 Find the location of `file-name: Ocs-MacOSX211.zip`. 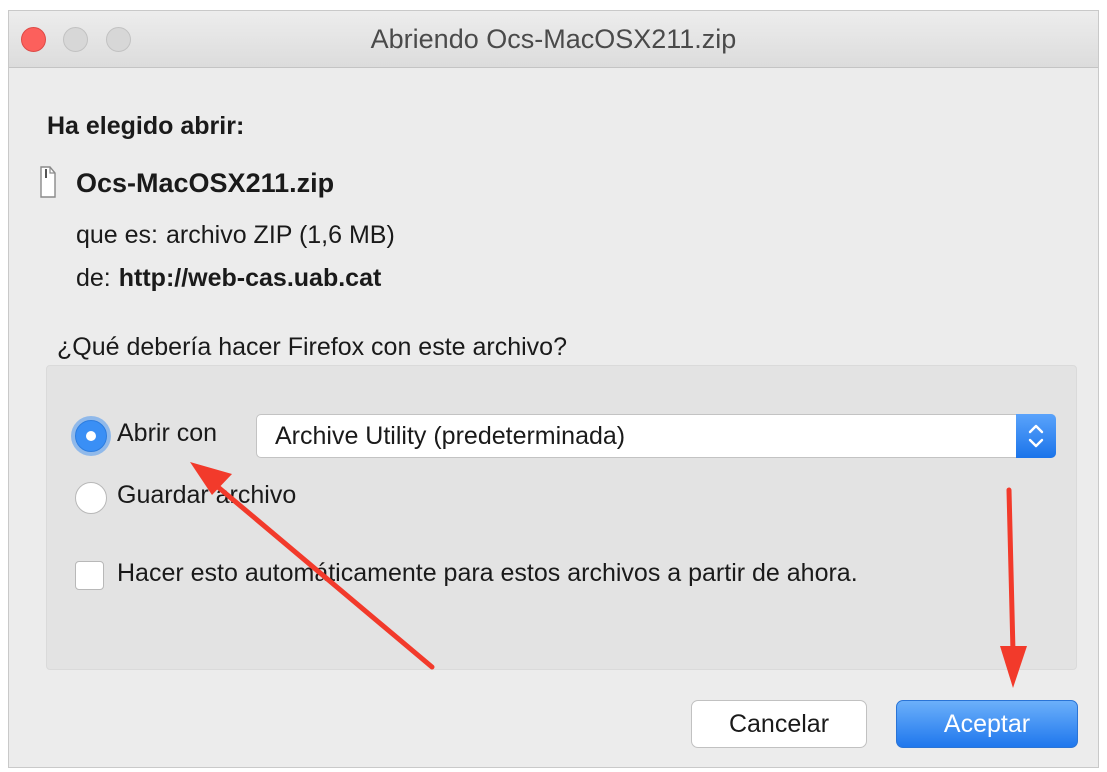

file-name: Ocs-MacOSX211.zip is located at coordinates (205, 183).